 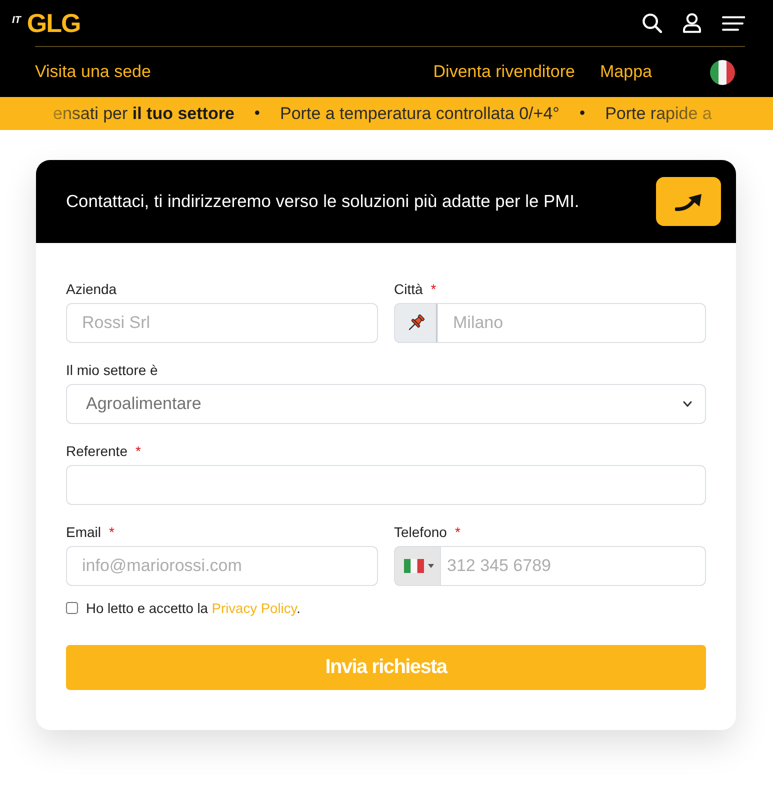 I want to click on ticker-text: Porte a temperatura controllata 0/+4°, so click(x=420, y=114).